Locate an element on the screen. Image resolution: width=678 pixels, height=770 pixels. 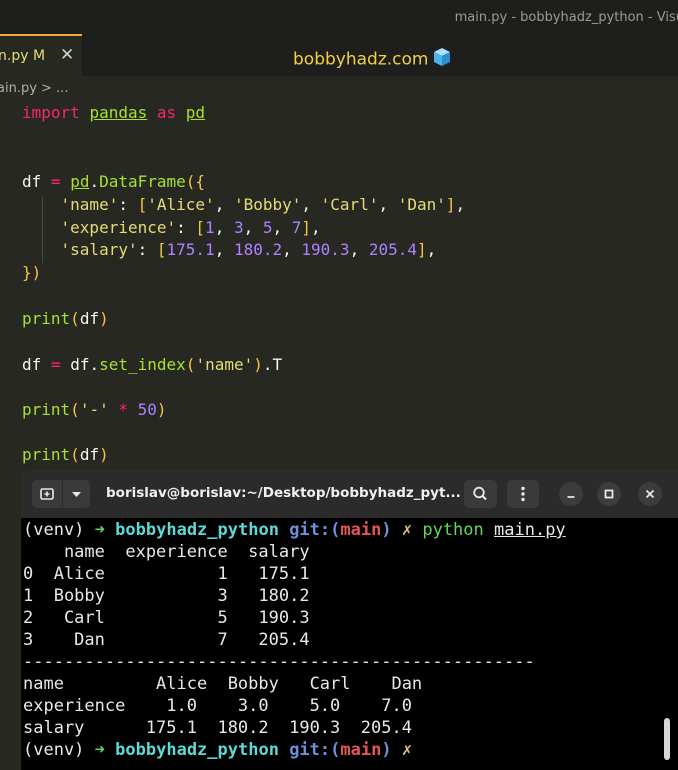
output-line: salary 175.1 180.2 190.3 205.4 is located at coordinates (217, 728).